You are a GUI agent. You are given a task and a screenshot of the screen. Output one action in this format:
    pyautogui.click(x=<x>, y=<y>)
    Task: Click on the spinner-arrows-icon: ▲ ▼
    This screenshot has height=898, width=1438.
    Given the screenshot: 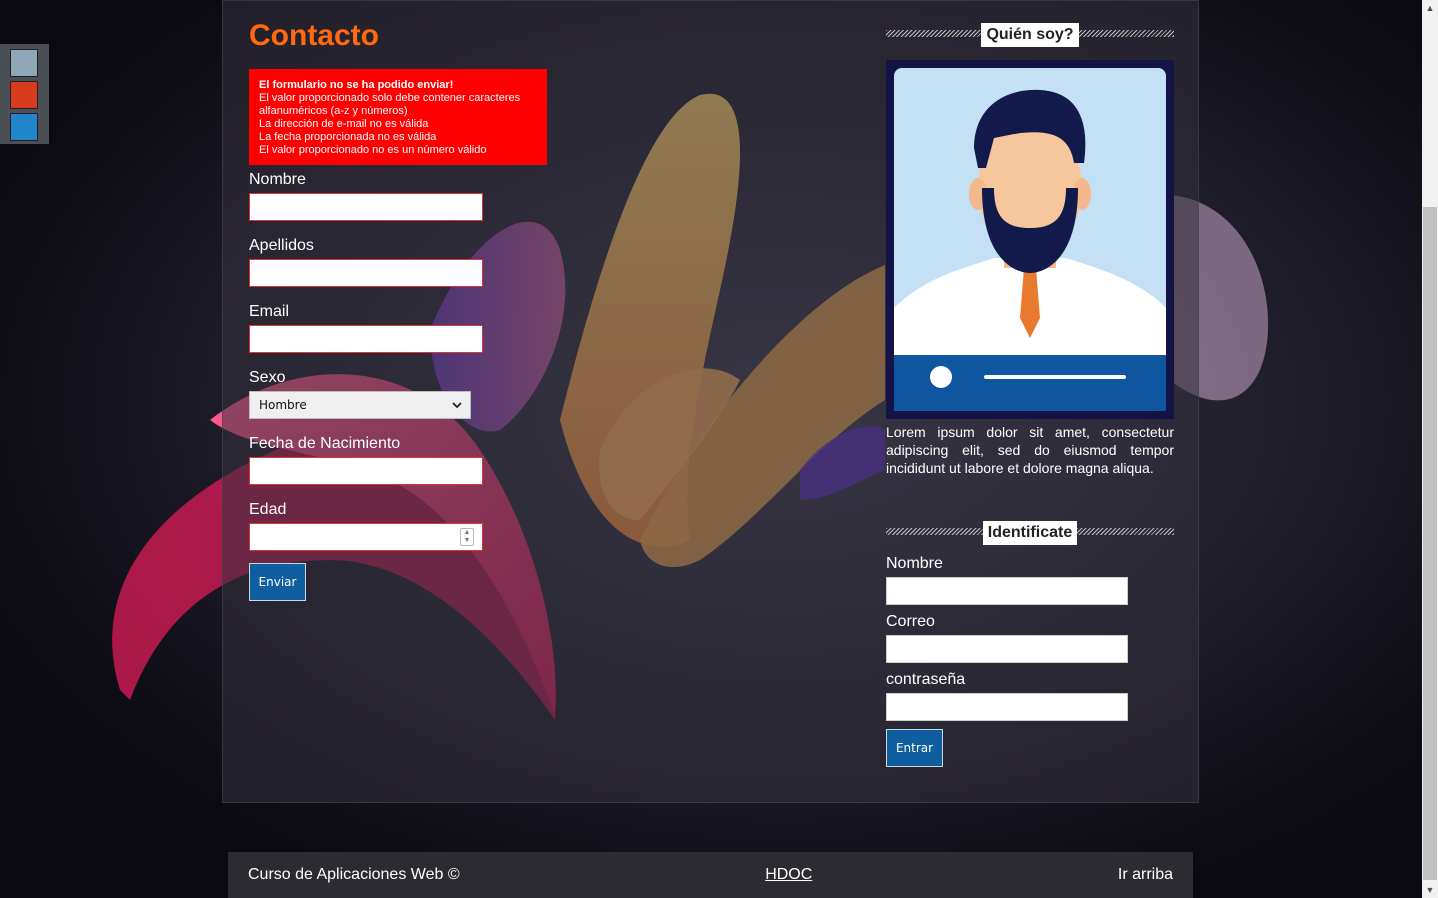 What is the action you would take?
    pyautogui.click(x=467, y=537)
    